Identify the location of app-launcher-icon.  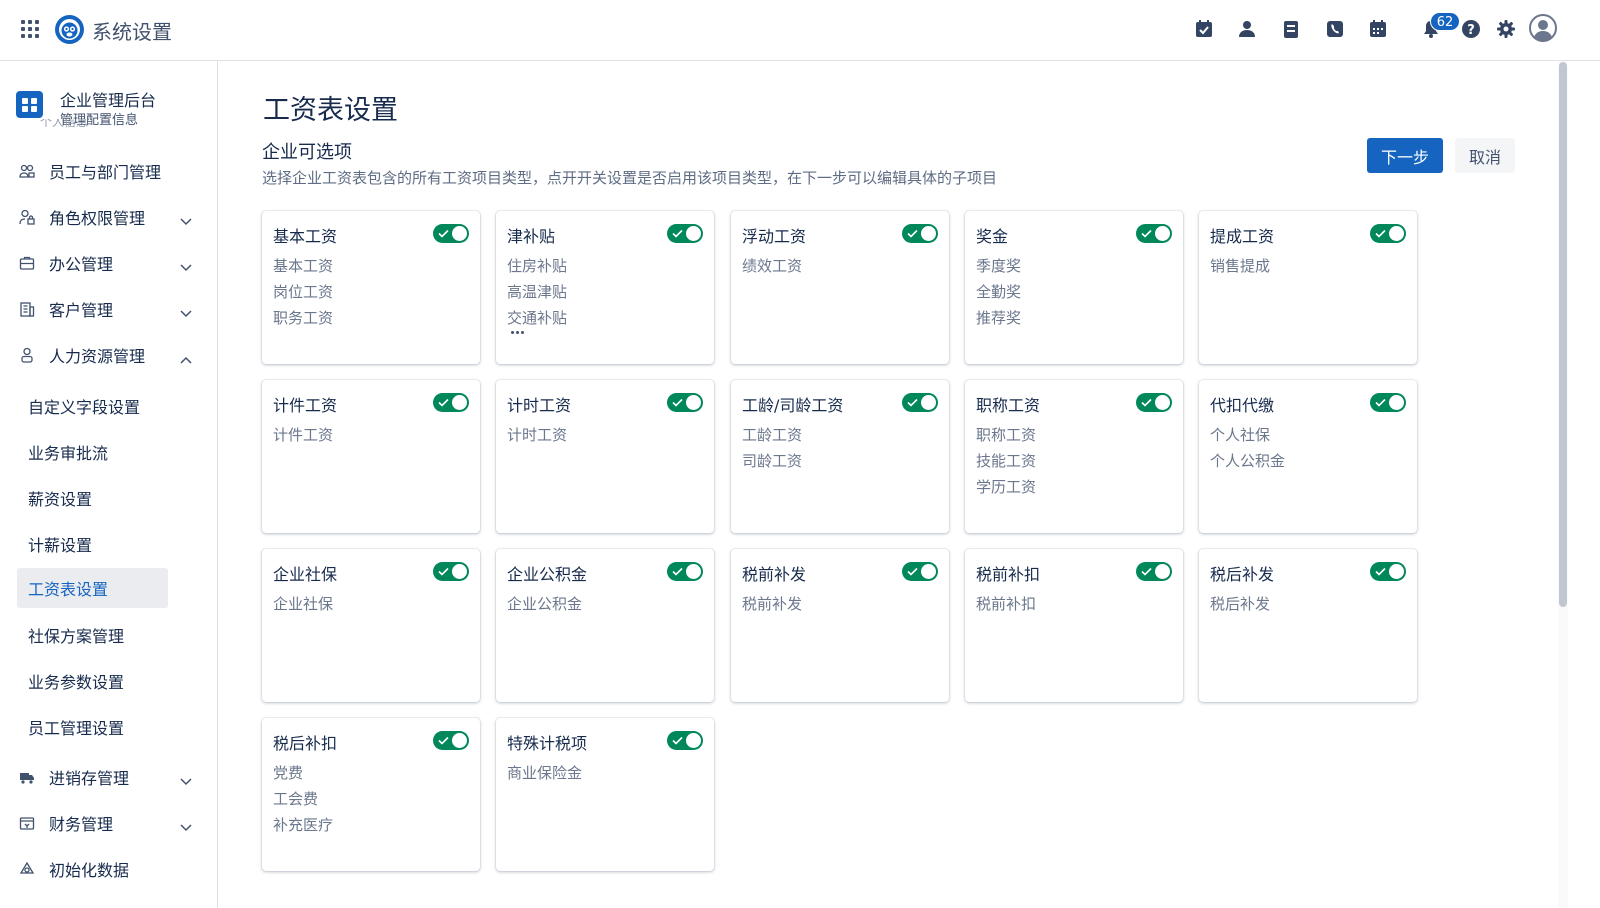
(30, 29).